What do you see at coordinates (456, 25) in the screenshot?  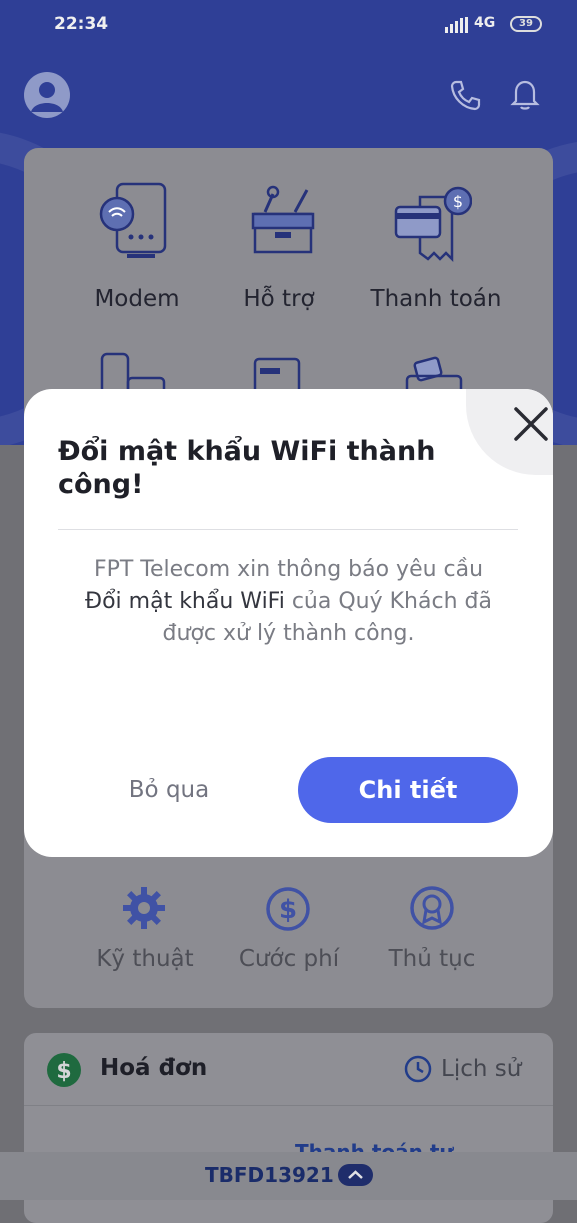 I see `signal-icon` at bounding box center [456, 25].